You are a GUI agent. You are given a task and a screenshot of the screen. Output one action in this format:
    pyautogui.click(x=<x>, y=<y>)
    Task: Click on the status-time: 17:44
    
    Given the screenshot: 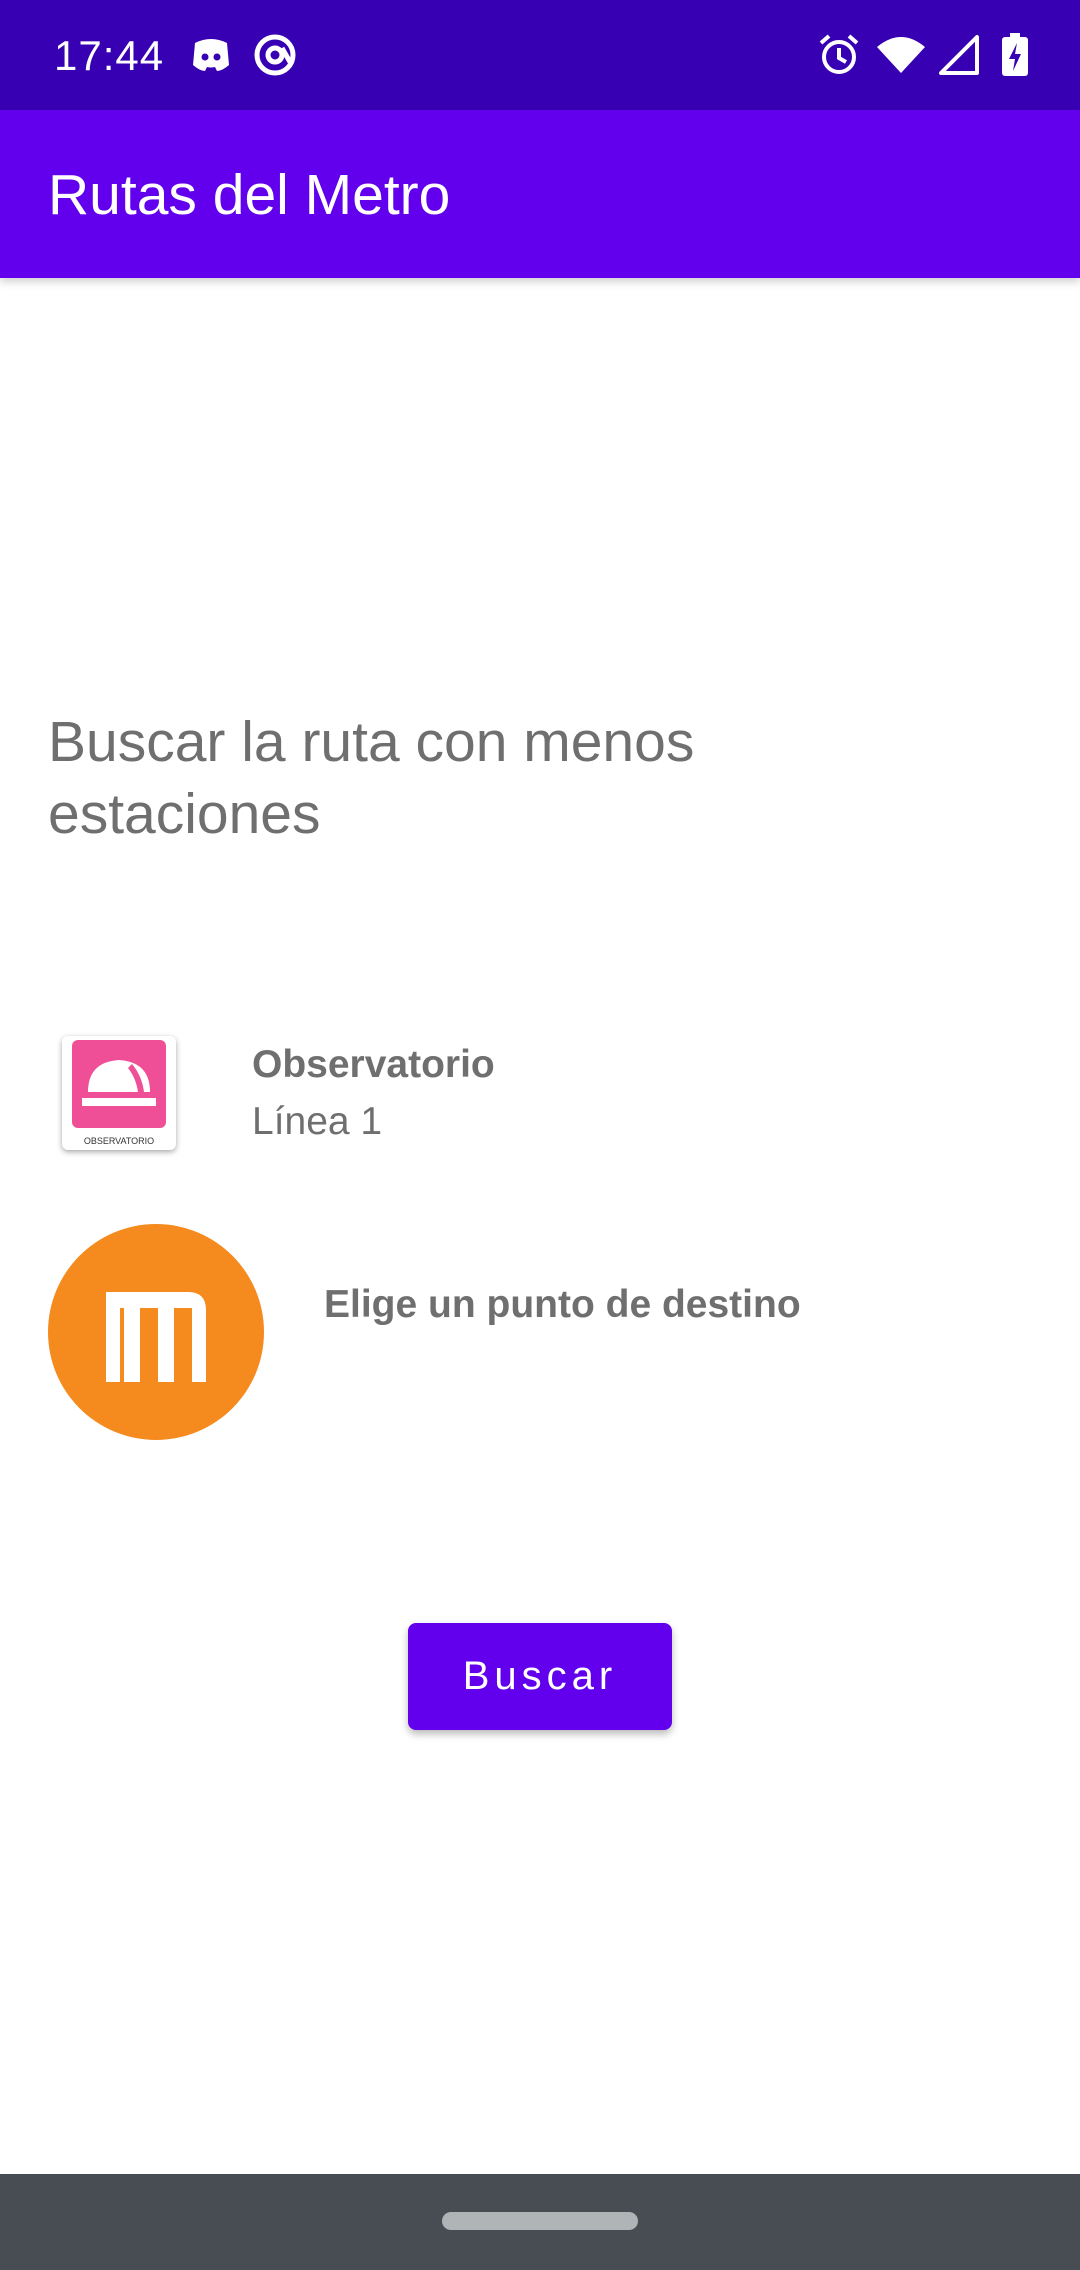 What is the action you would take?
    pyautogui.click(x=109, y=55)
    